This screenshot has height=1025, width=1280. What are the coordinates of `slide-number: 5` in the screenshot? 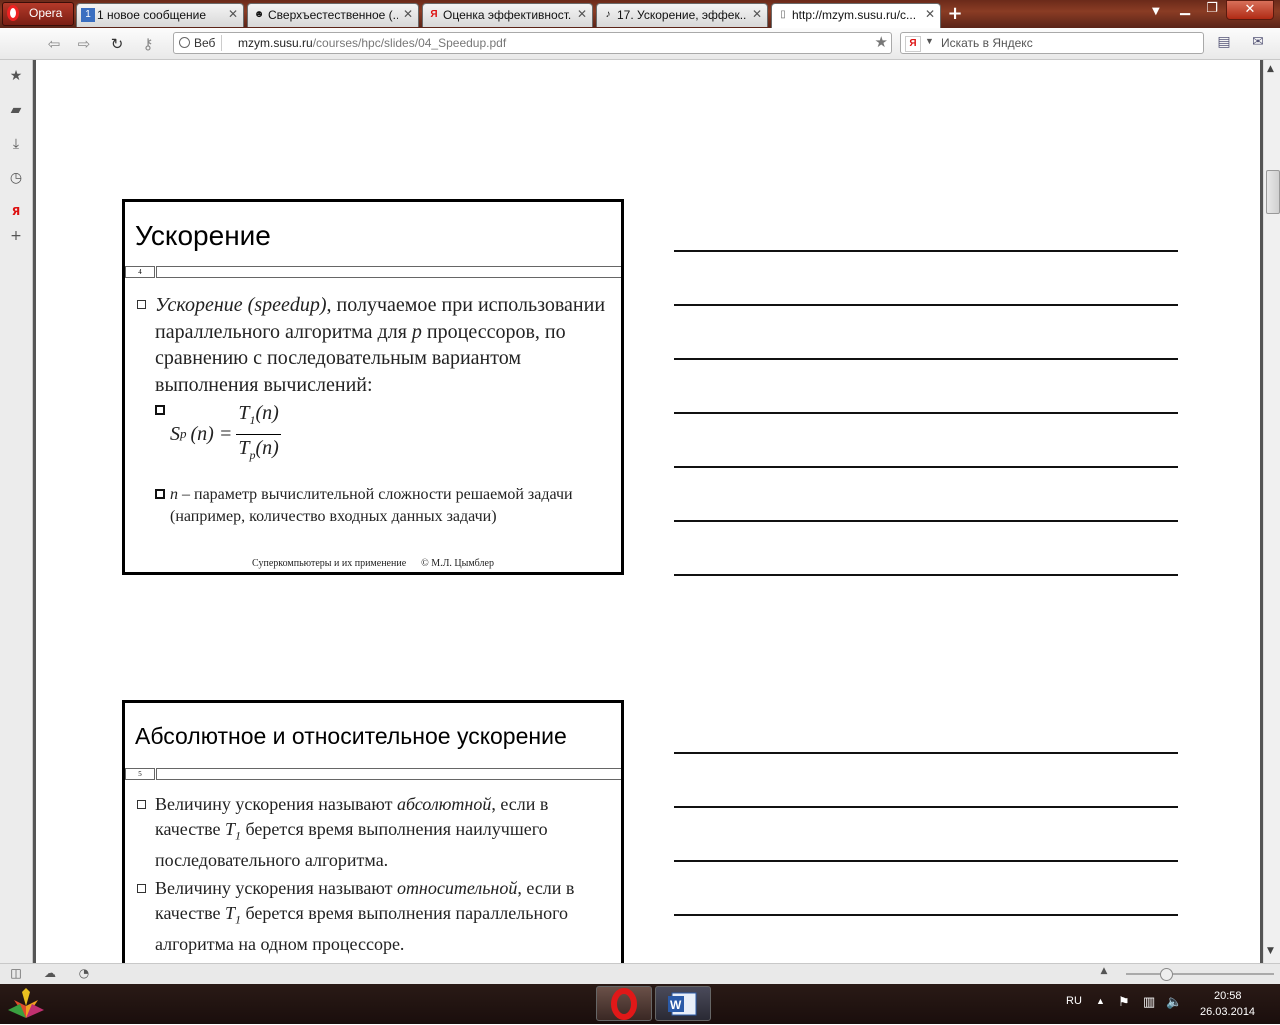 It's located at (140, 774).